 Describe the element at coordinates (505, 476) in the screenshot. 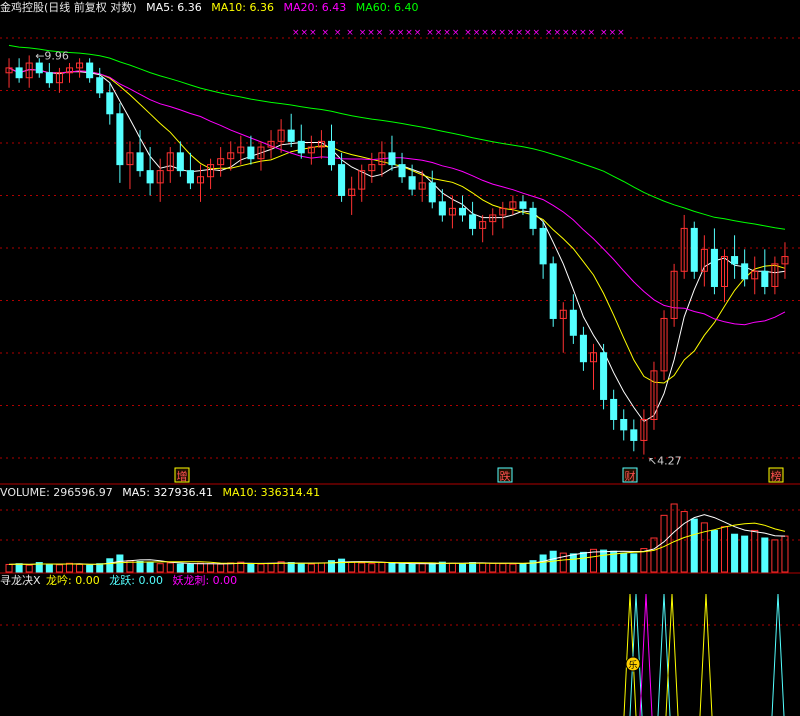

I see `event-tag-2: 跌` at that location.